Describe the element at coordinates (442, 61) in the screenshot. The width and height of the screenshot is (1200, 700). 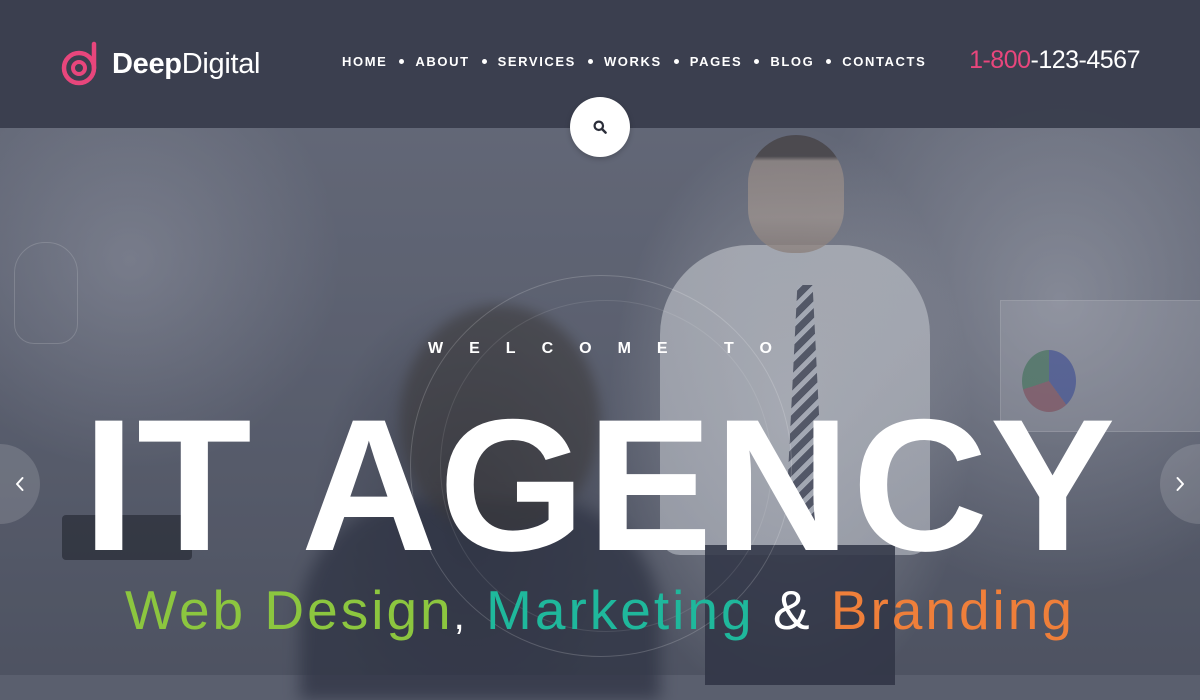
I see `nav-item-about: ABOUT` at that location.